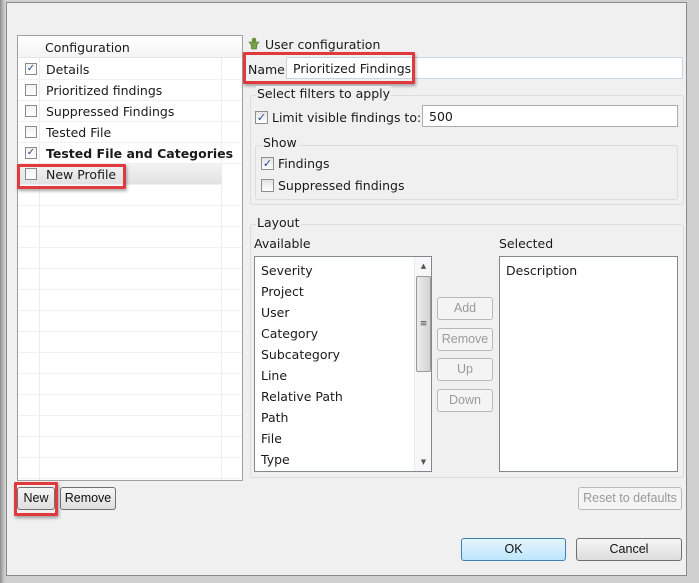 The height and width of the screenshot is (583, 699). I want to click on row-label: Prioritized findings, so click(104, 90).